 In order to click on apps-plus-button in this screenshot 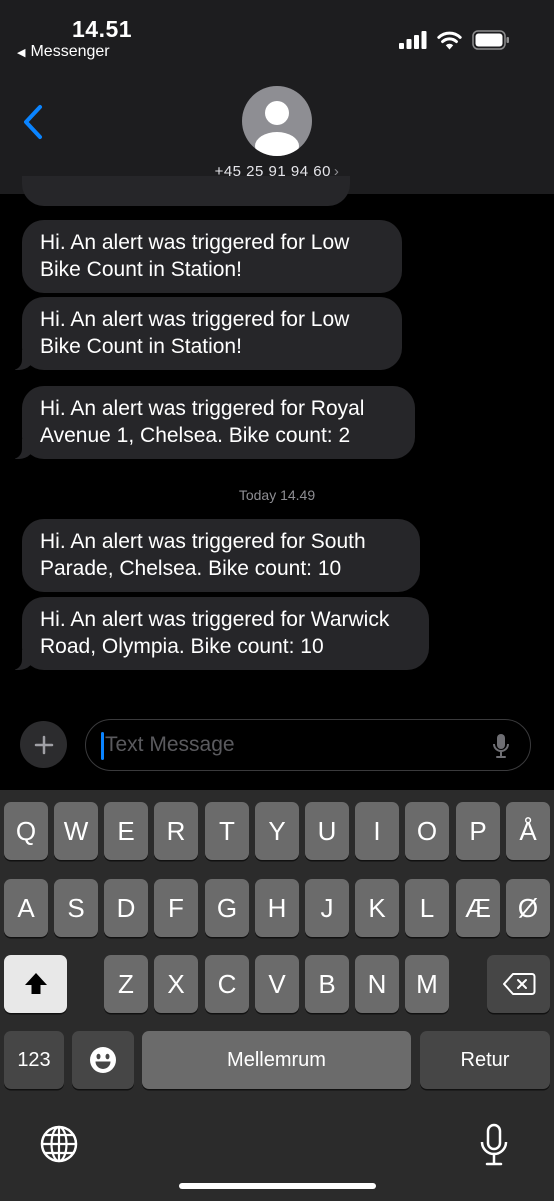, I will do `click(43, 744)`.